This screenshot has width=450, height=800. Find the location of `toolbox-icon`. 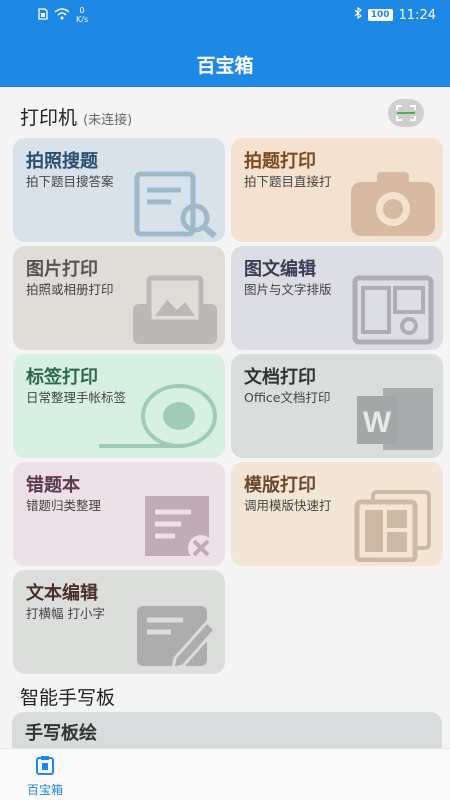

toolbox-icon is located at coordinates (45, 765).